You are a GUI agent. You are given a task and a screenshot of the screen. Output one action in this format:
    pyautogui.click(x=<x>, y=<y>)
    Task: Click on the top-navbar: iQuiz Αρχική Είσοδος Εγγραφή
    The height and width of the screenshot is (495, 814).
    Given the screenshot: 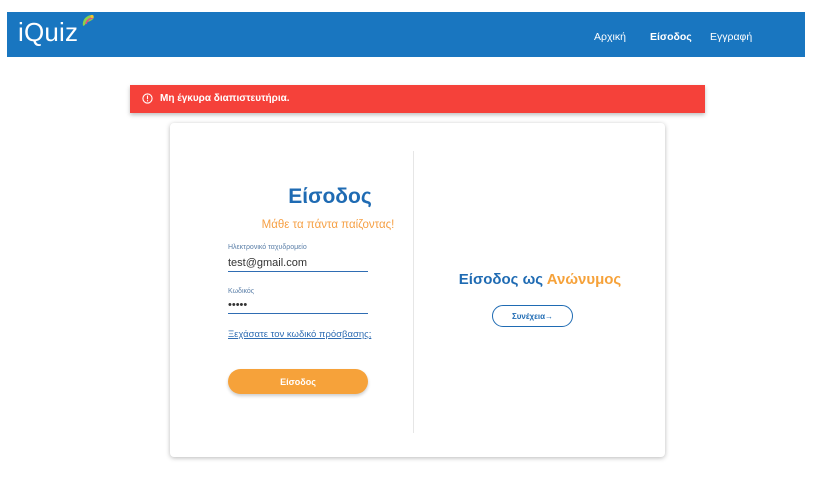 What is the action you would take?
    pyautogui.click(x=406, y=34)
    